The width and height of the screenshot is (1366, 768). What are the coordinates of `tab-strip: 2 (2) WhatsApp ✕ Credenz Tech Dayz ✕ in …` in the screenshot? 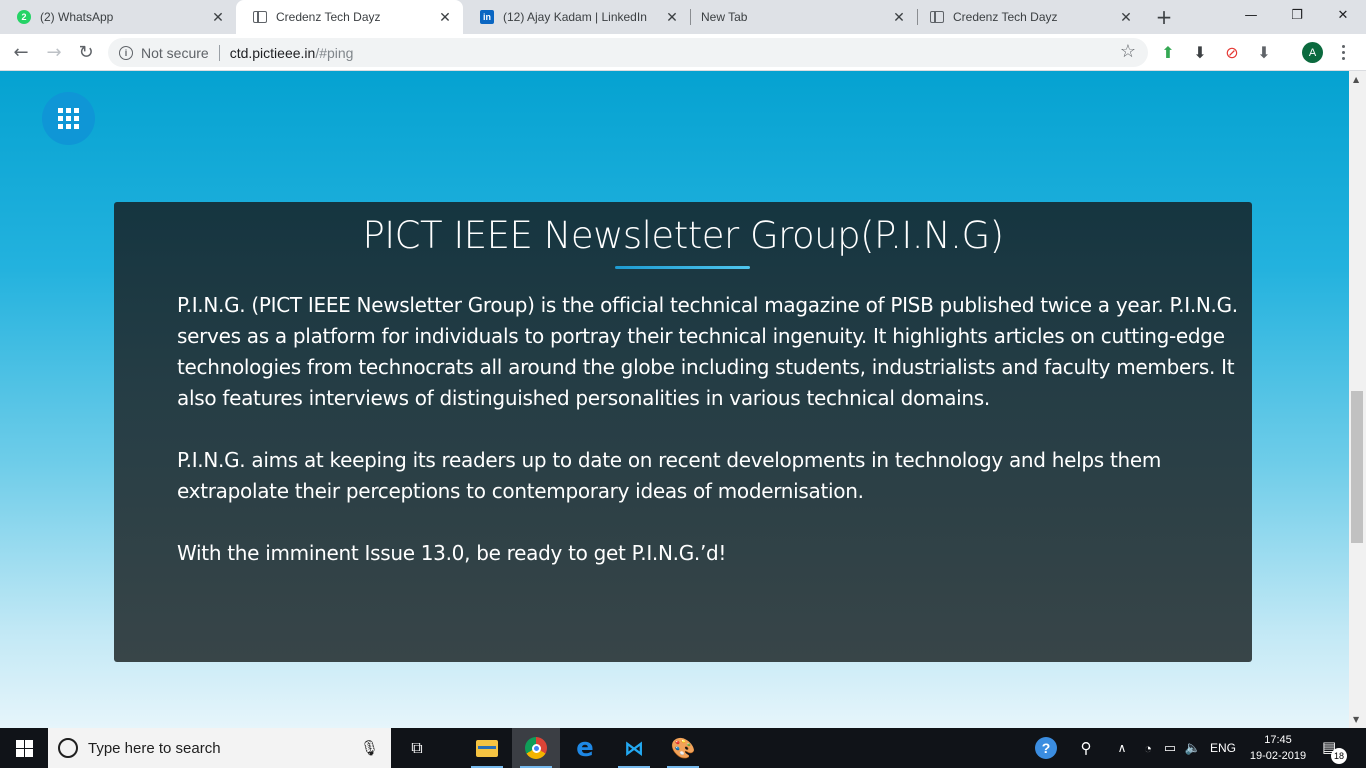 It's located at (683, 17).